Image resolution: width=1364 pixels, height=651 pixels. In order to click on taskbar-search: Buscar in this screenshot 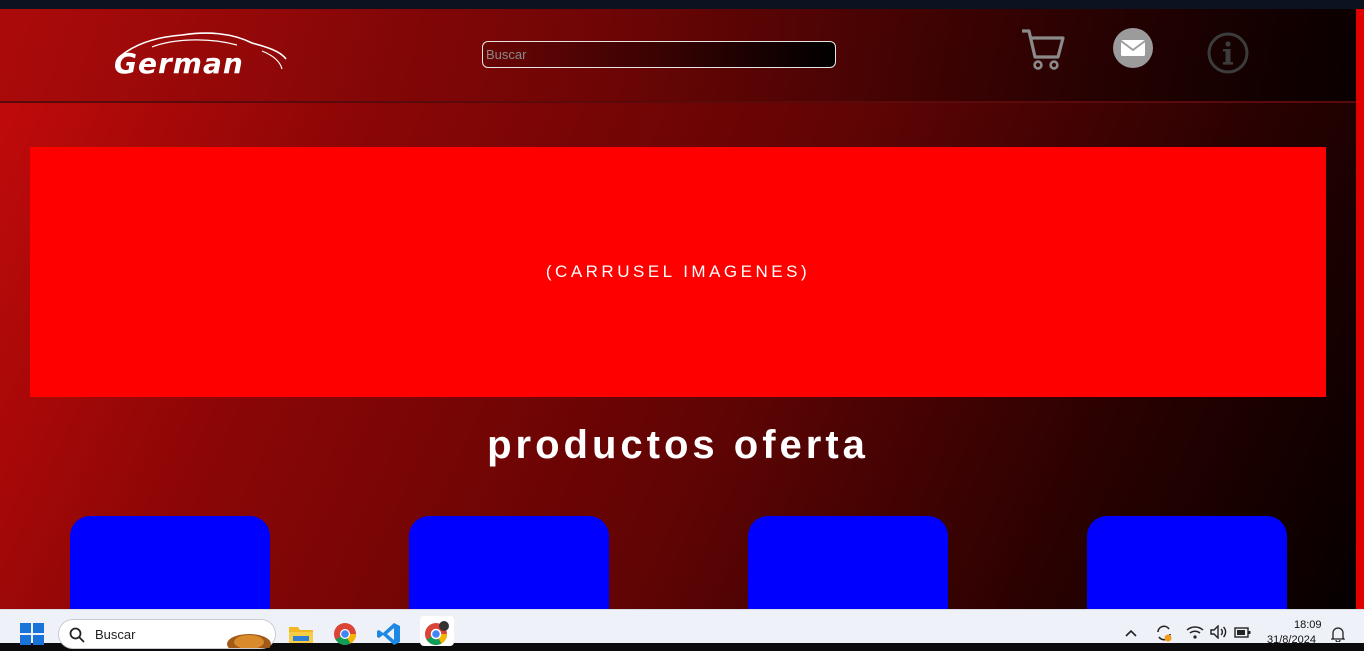, I will do `click(167, 634)`.